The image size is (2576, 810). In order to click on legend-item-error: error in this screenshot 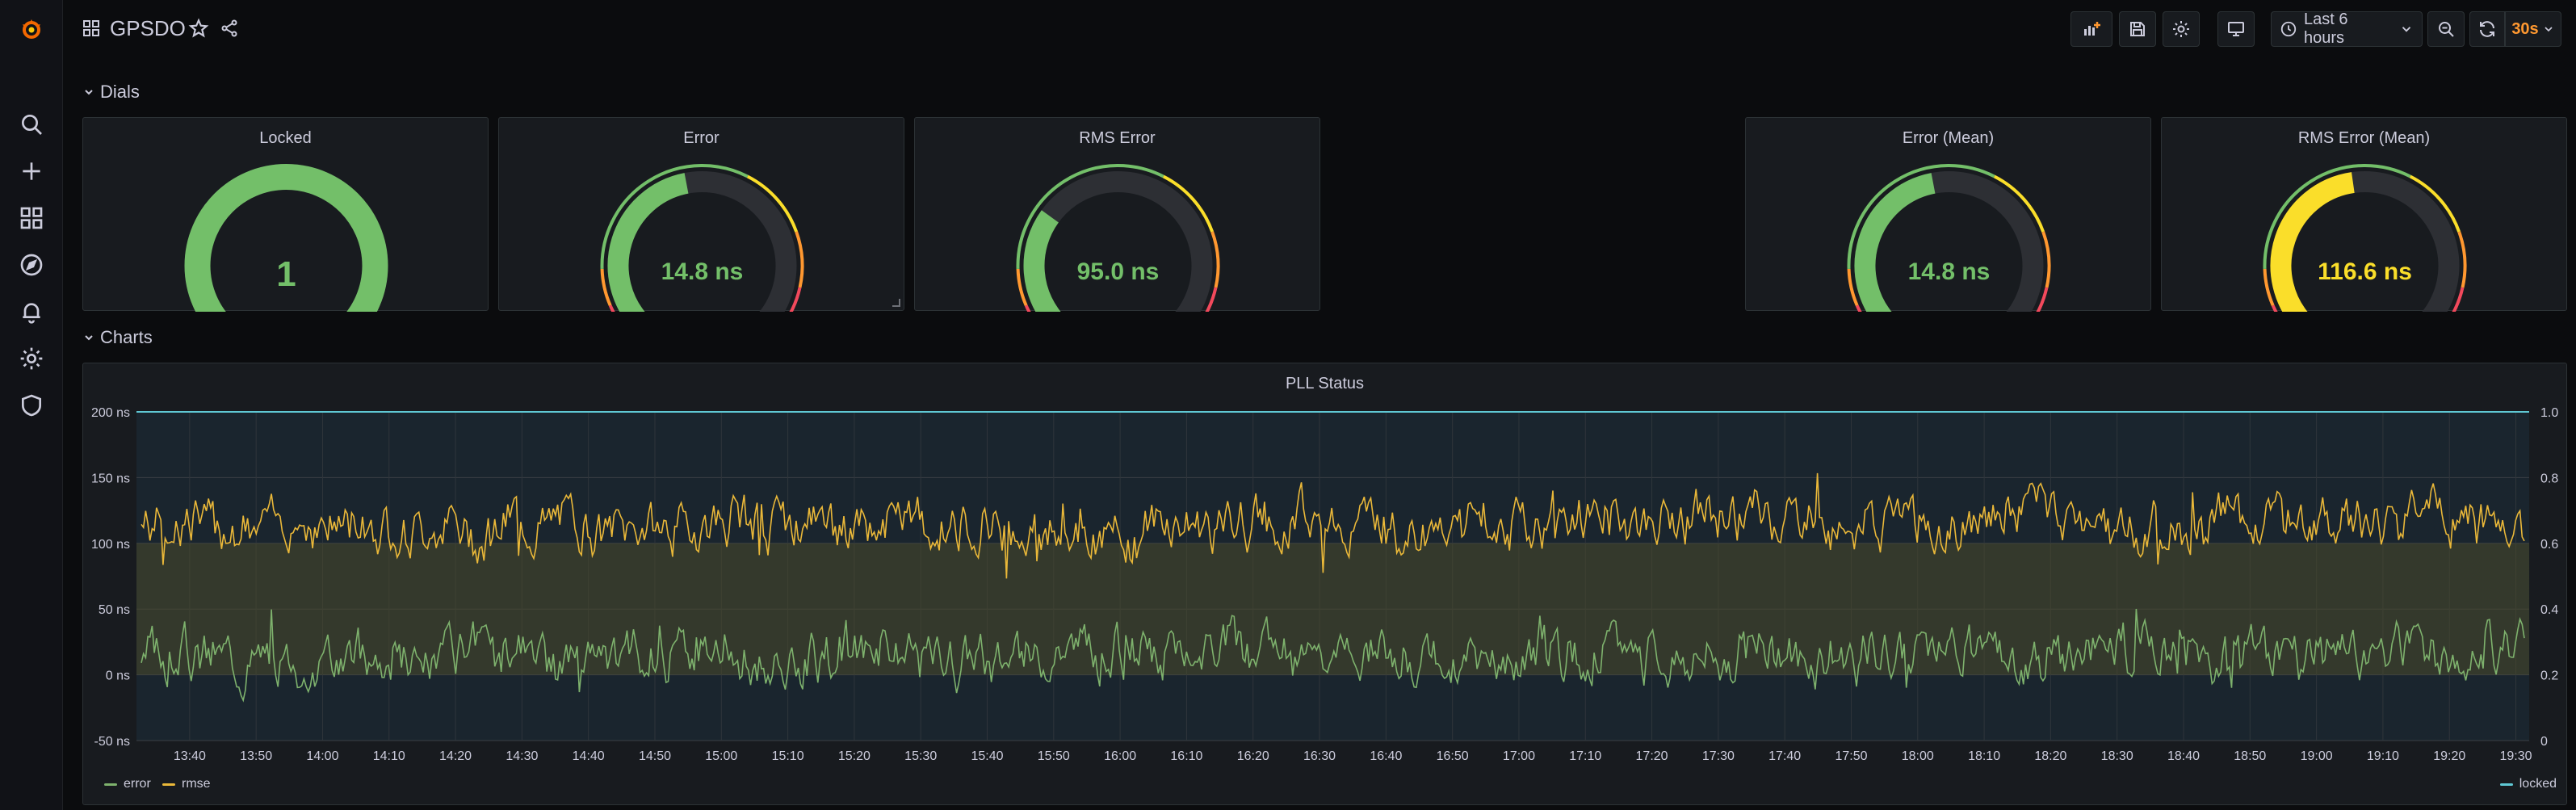, I will do `click(127, 784)`.